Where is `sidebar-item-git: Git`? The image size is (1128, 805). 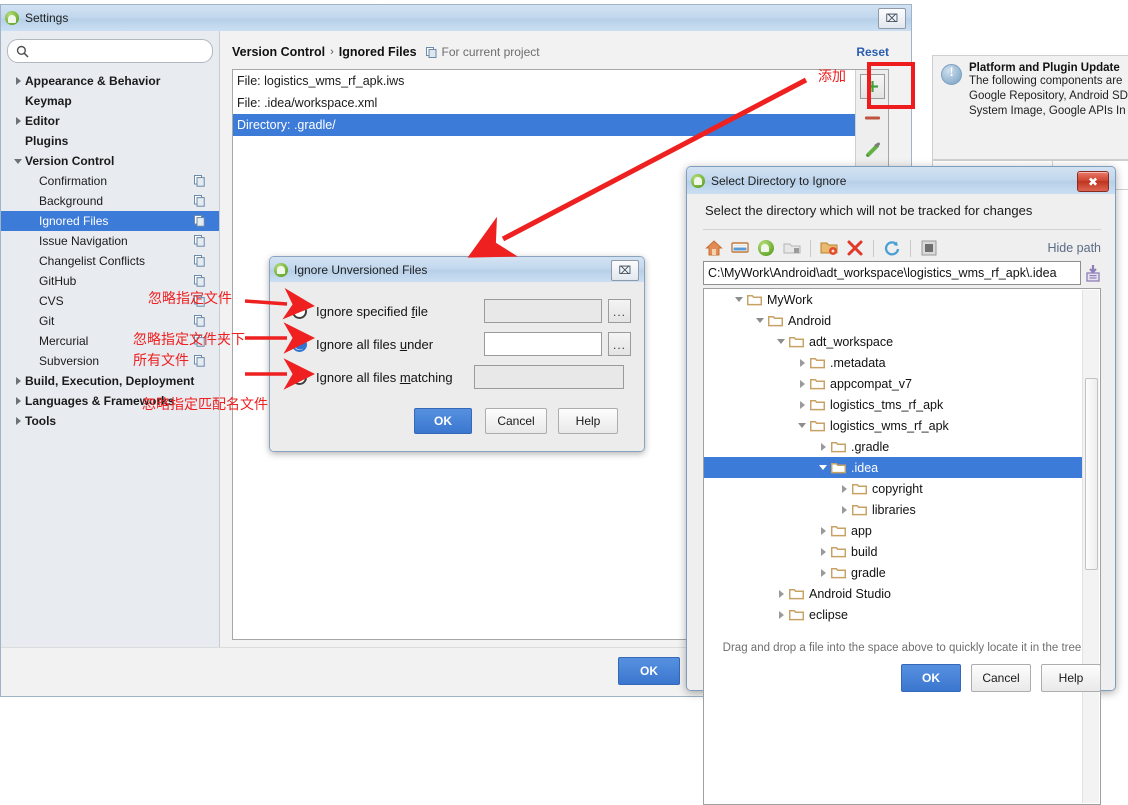
sidebar-item-git: Git is located at coordinates (110, 321).